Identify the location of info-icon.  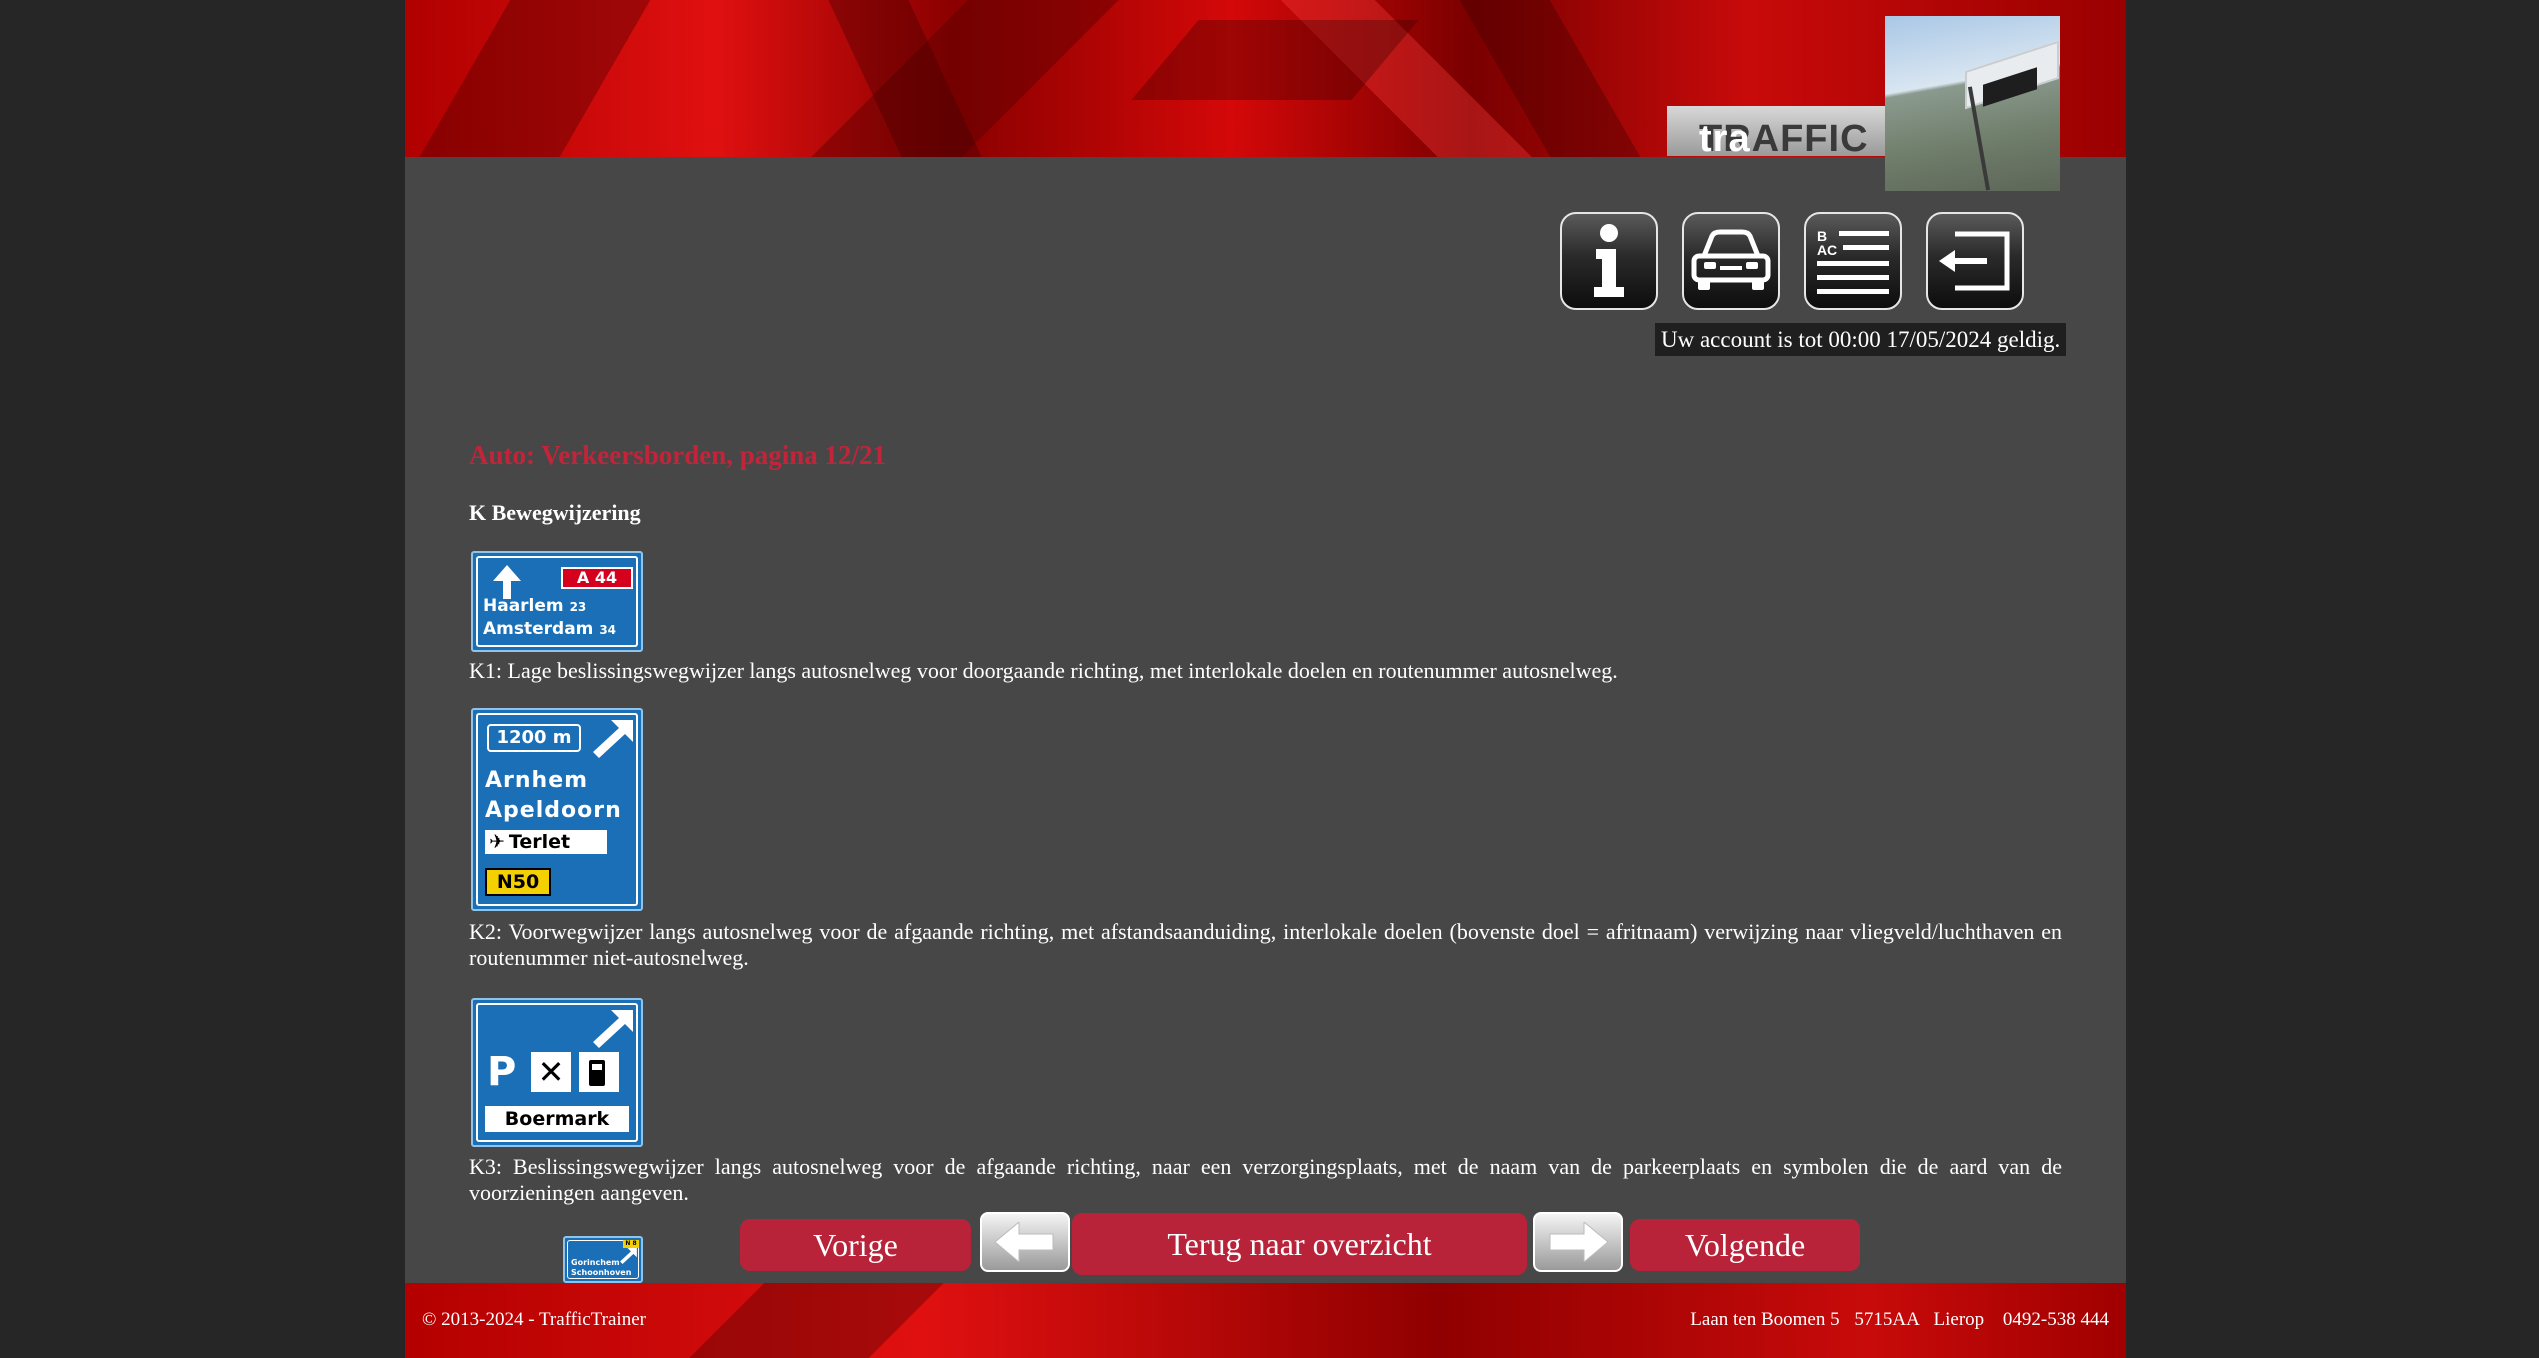
(1609, 260).